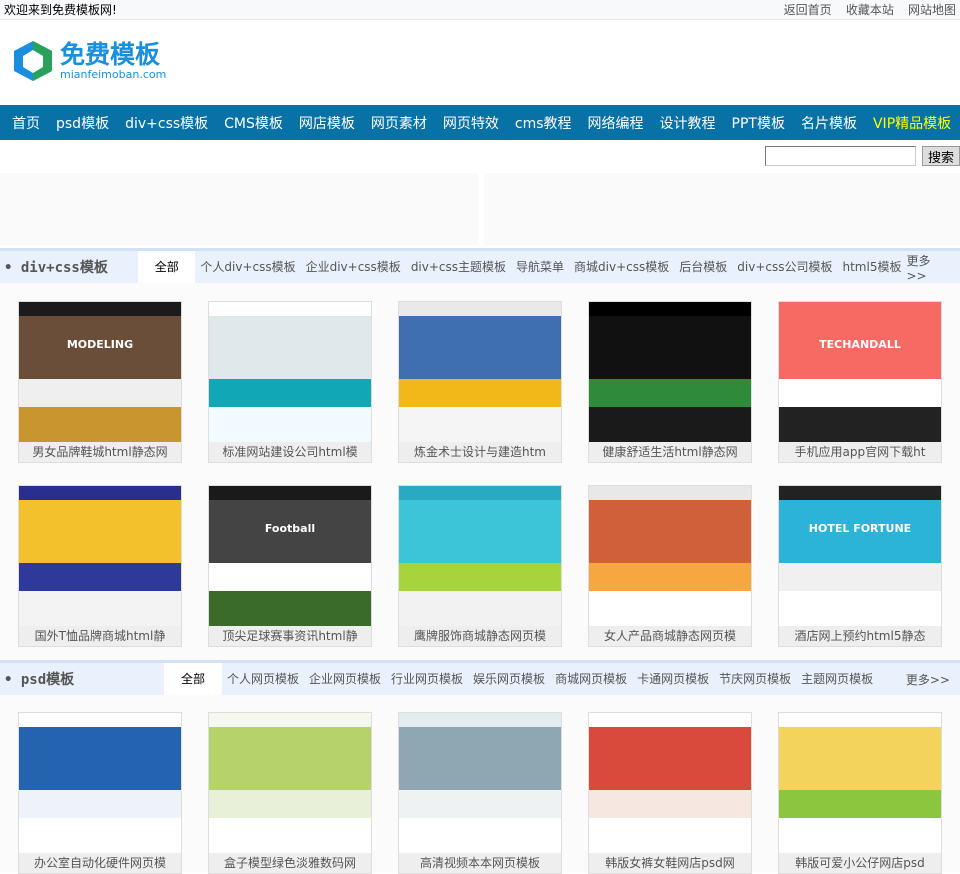  Describe the element at coordinates (480, 452) in the screenshot. I see `template-caption: 炼金术士设计与建造htm` at that location.